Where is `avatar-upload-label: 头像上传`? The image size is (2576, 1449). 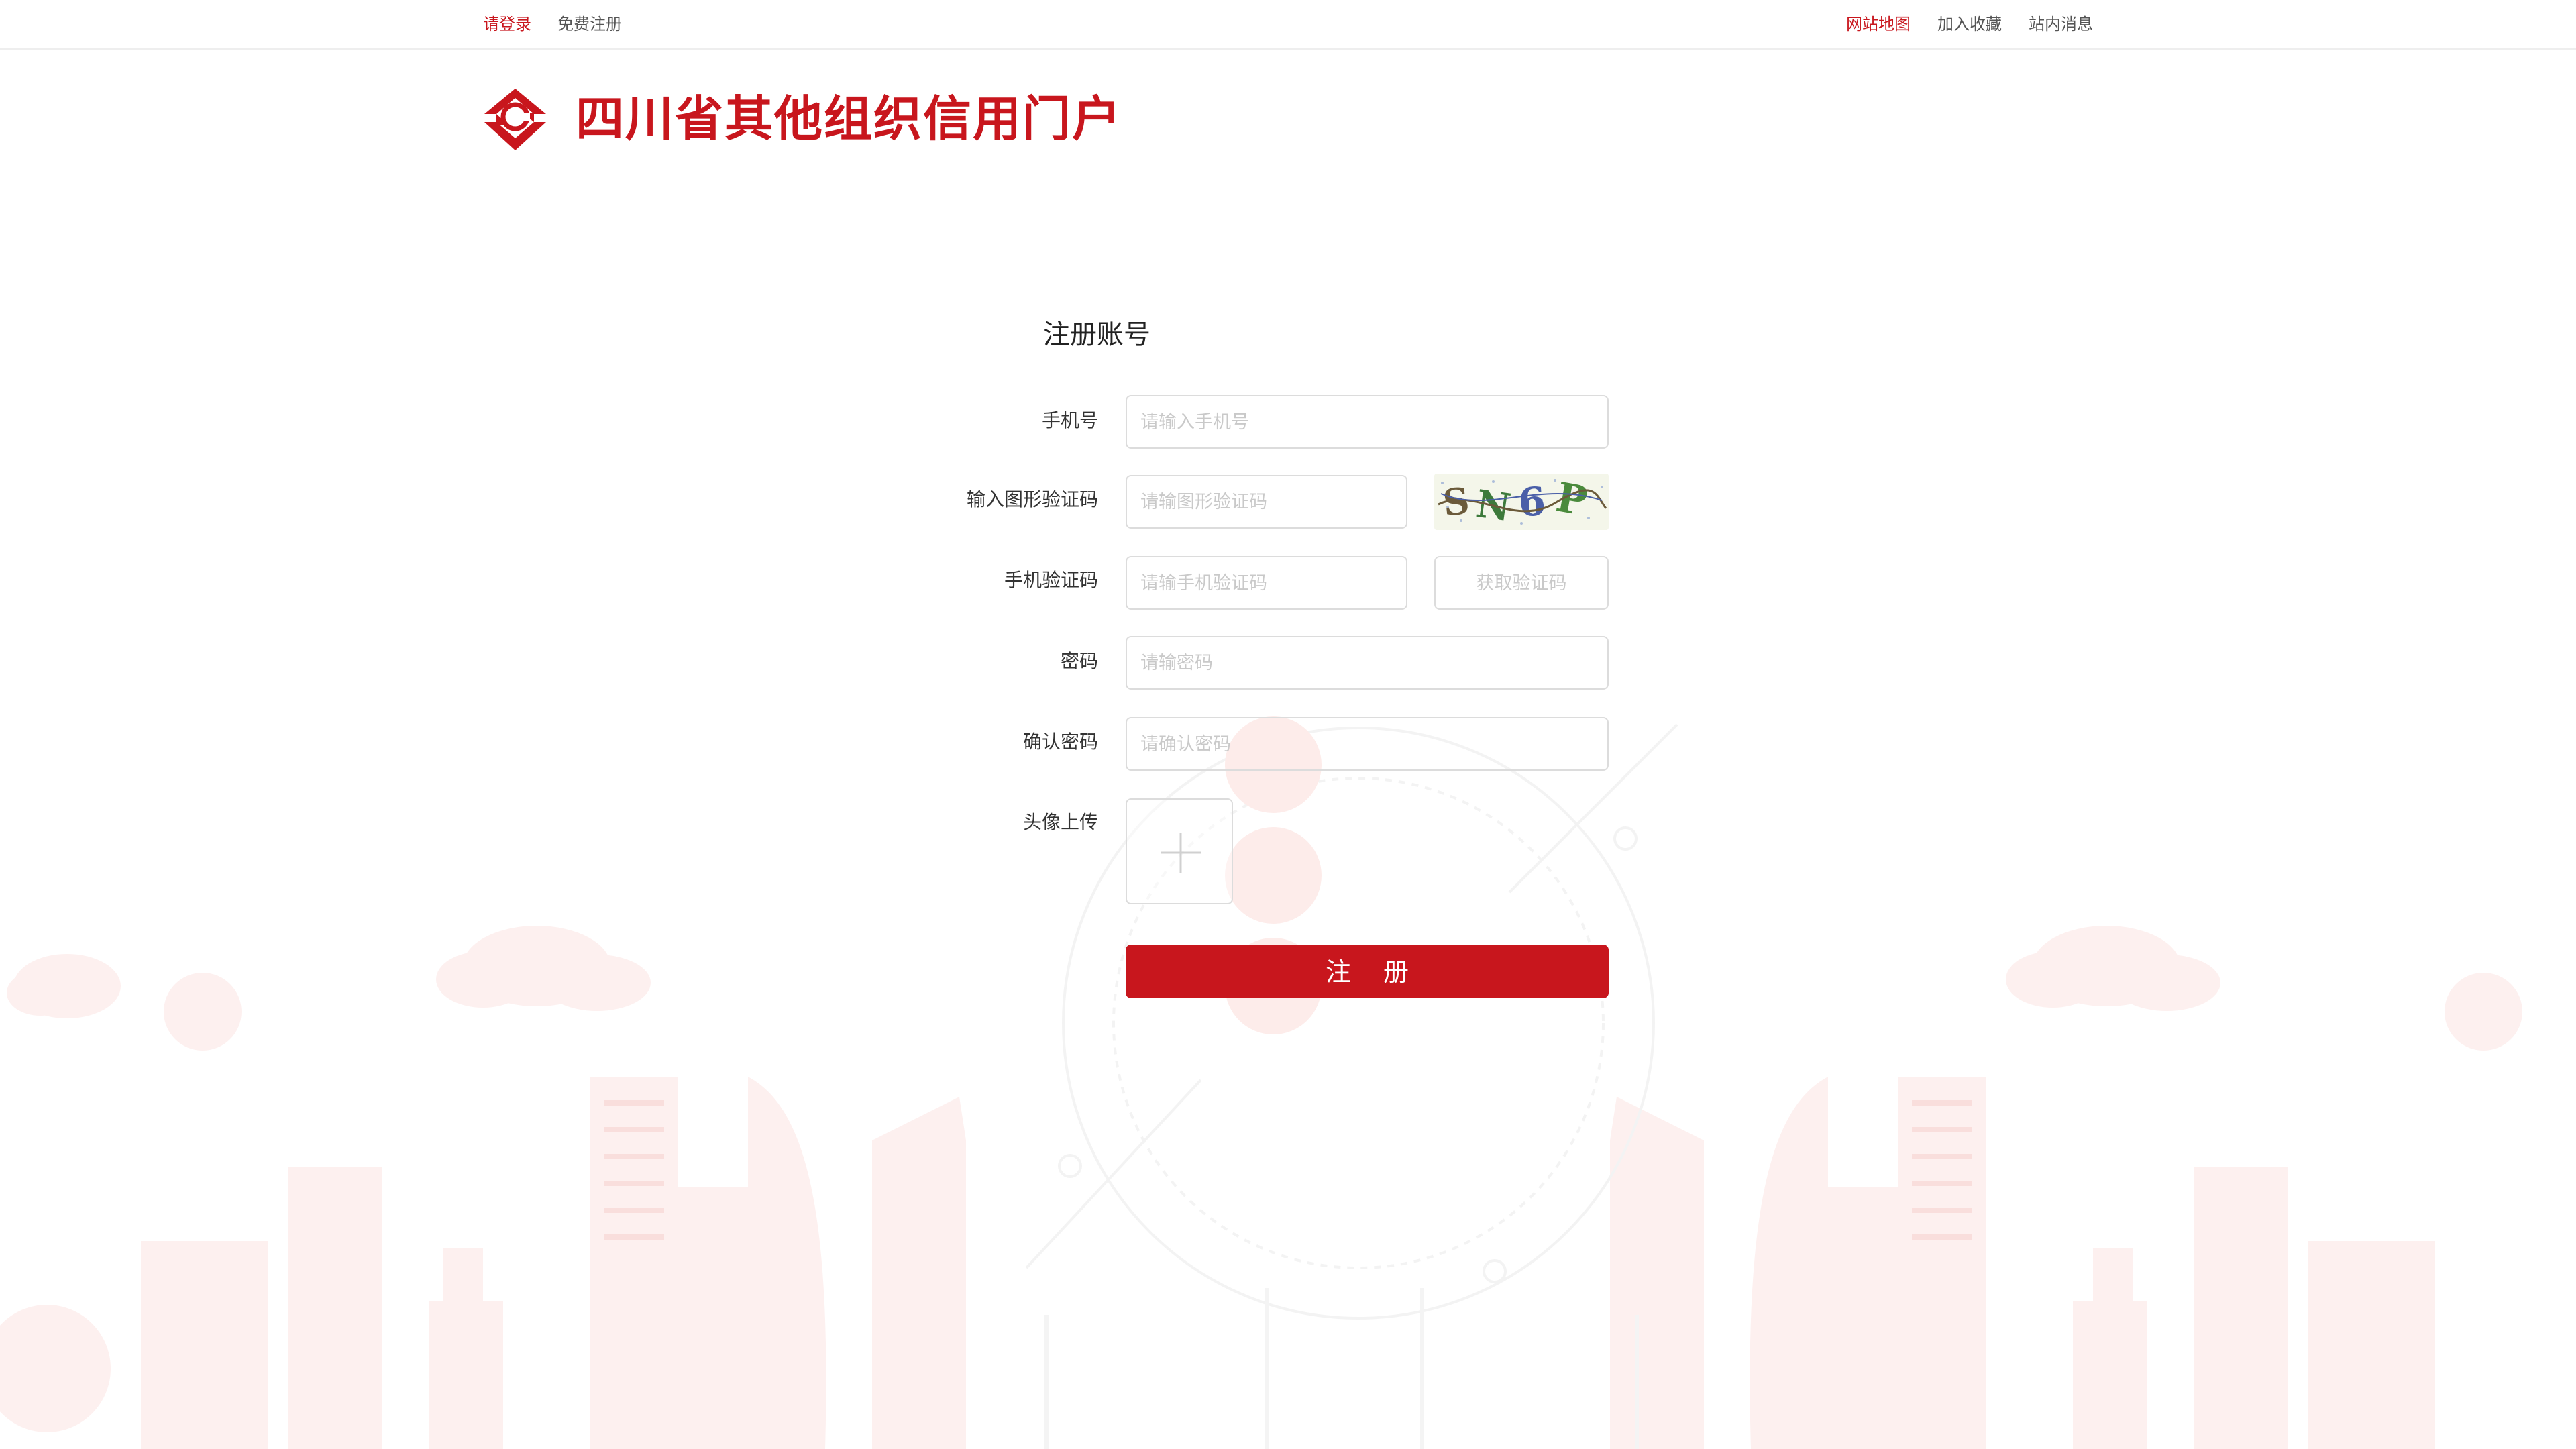 avatar-upload-label: 头像上传 is located at coordinates (1060, 822).